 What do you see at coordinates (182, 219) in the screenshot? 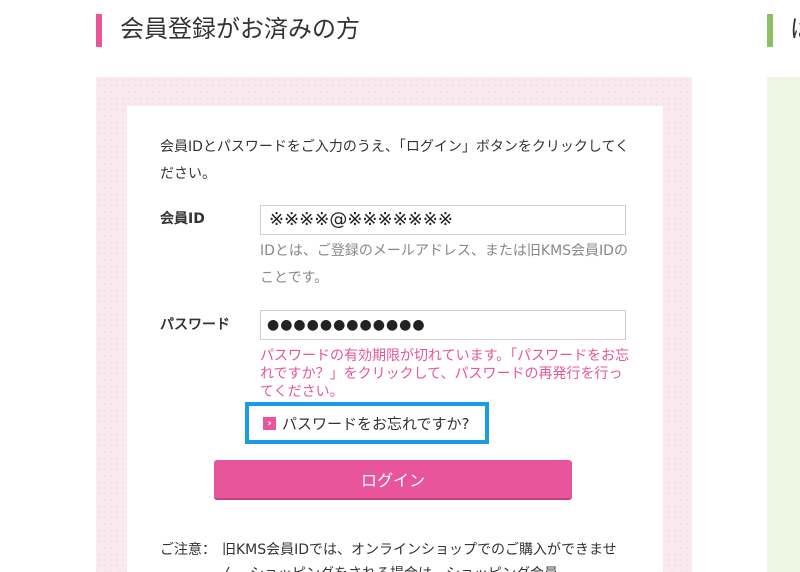
I see `member-id-label: 会員ID` at bounding box center [182, 219].